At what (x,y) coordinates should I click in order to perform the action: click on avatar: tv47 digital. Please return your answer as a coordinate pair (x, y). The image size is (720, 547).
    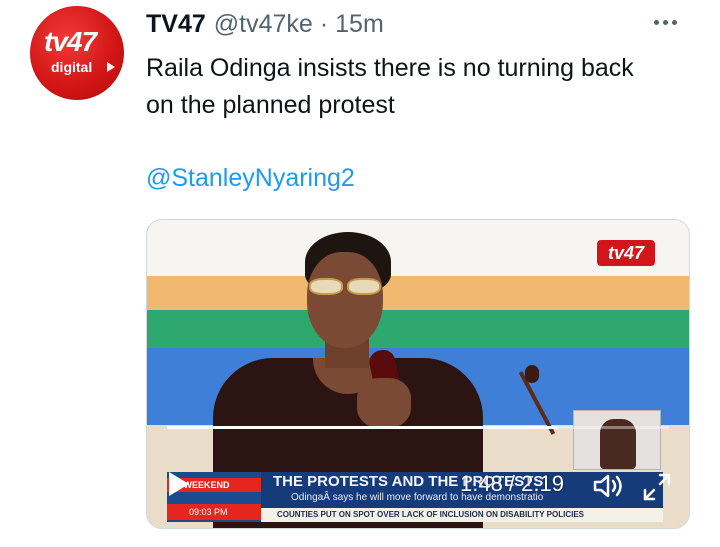
    Looking at the image, I should click on (77, 53).